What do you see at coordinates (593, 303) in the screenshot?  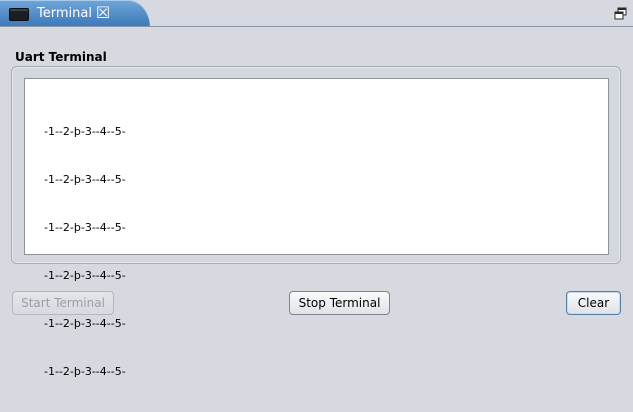 I see `clear-button: Clear` at bounding box center [593, 303].